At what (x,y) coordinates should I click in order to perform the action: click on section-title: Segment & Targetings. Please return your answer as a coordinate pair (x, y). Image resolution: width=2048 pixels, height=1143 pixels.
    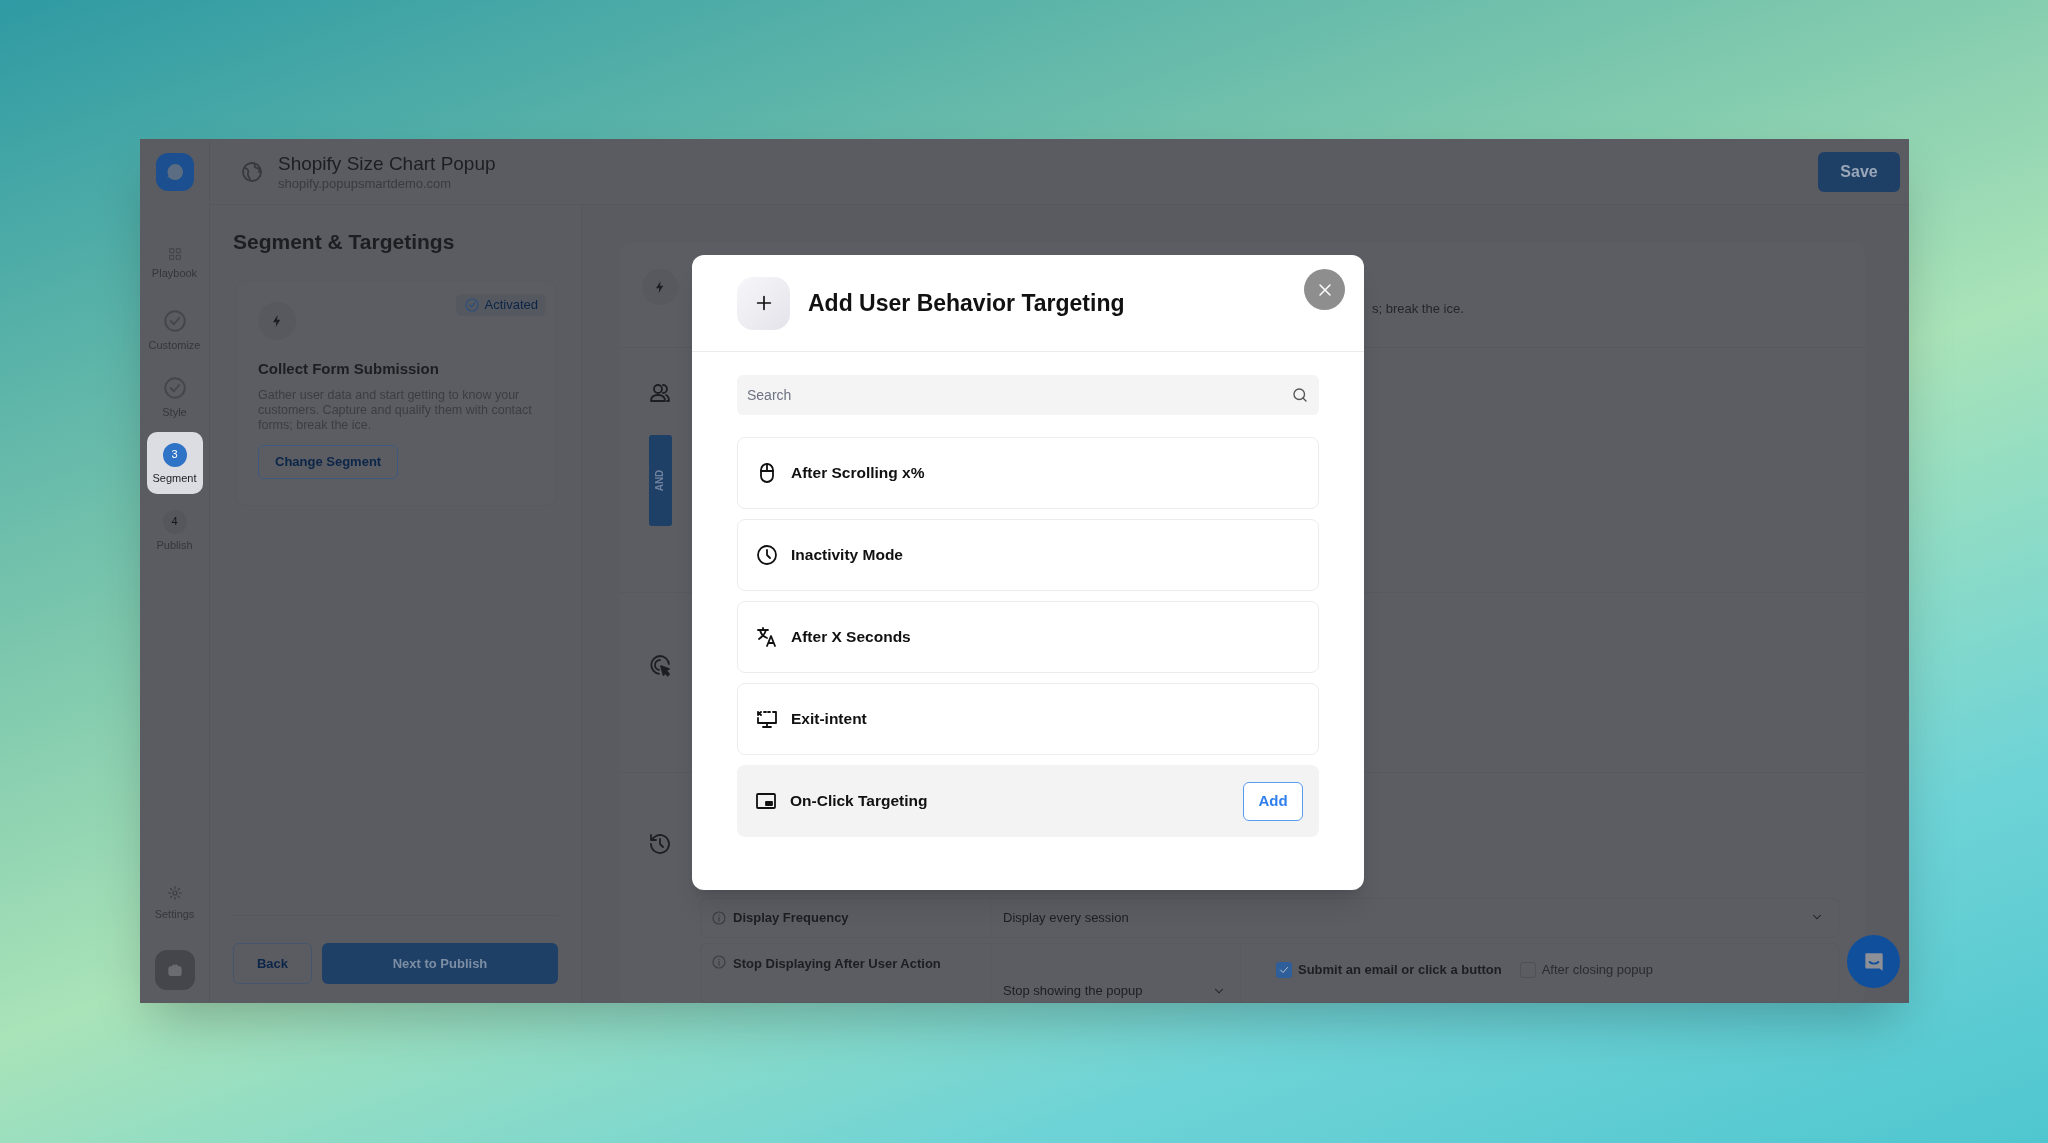
    Looking at the image, I should click on (344, 242).